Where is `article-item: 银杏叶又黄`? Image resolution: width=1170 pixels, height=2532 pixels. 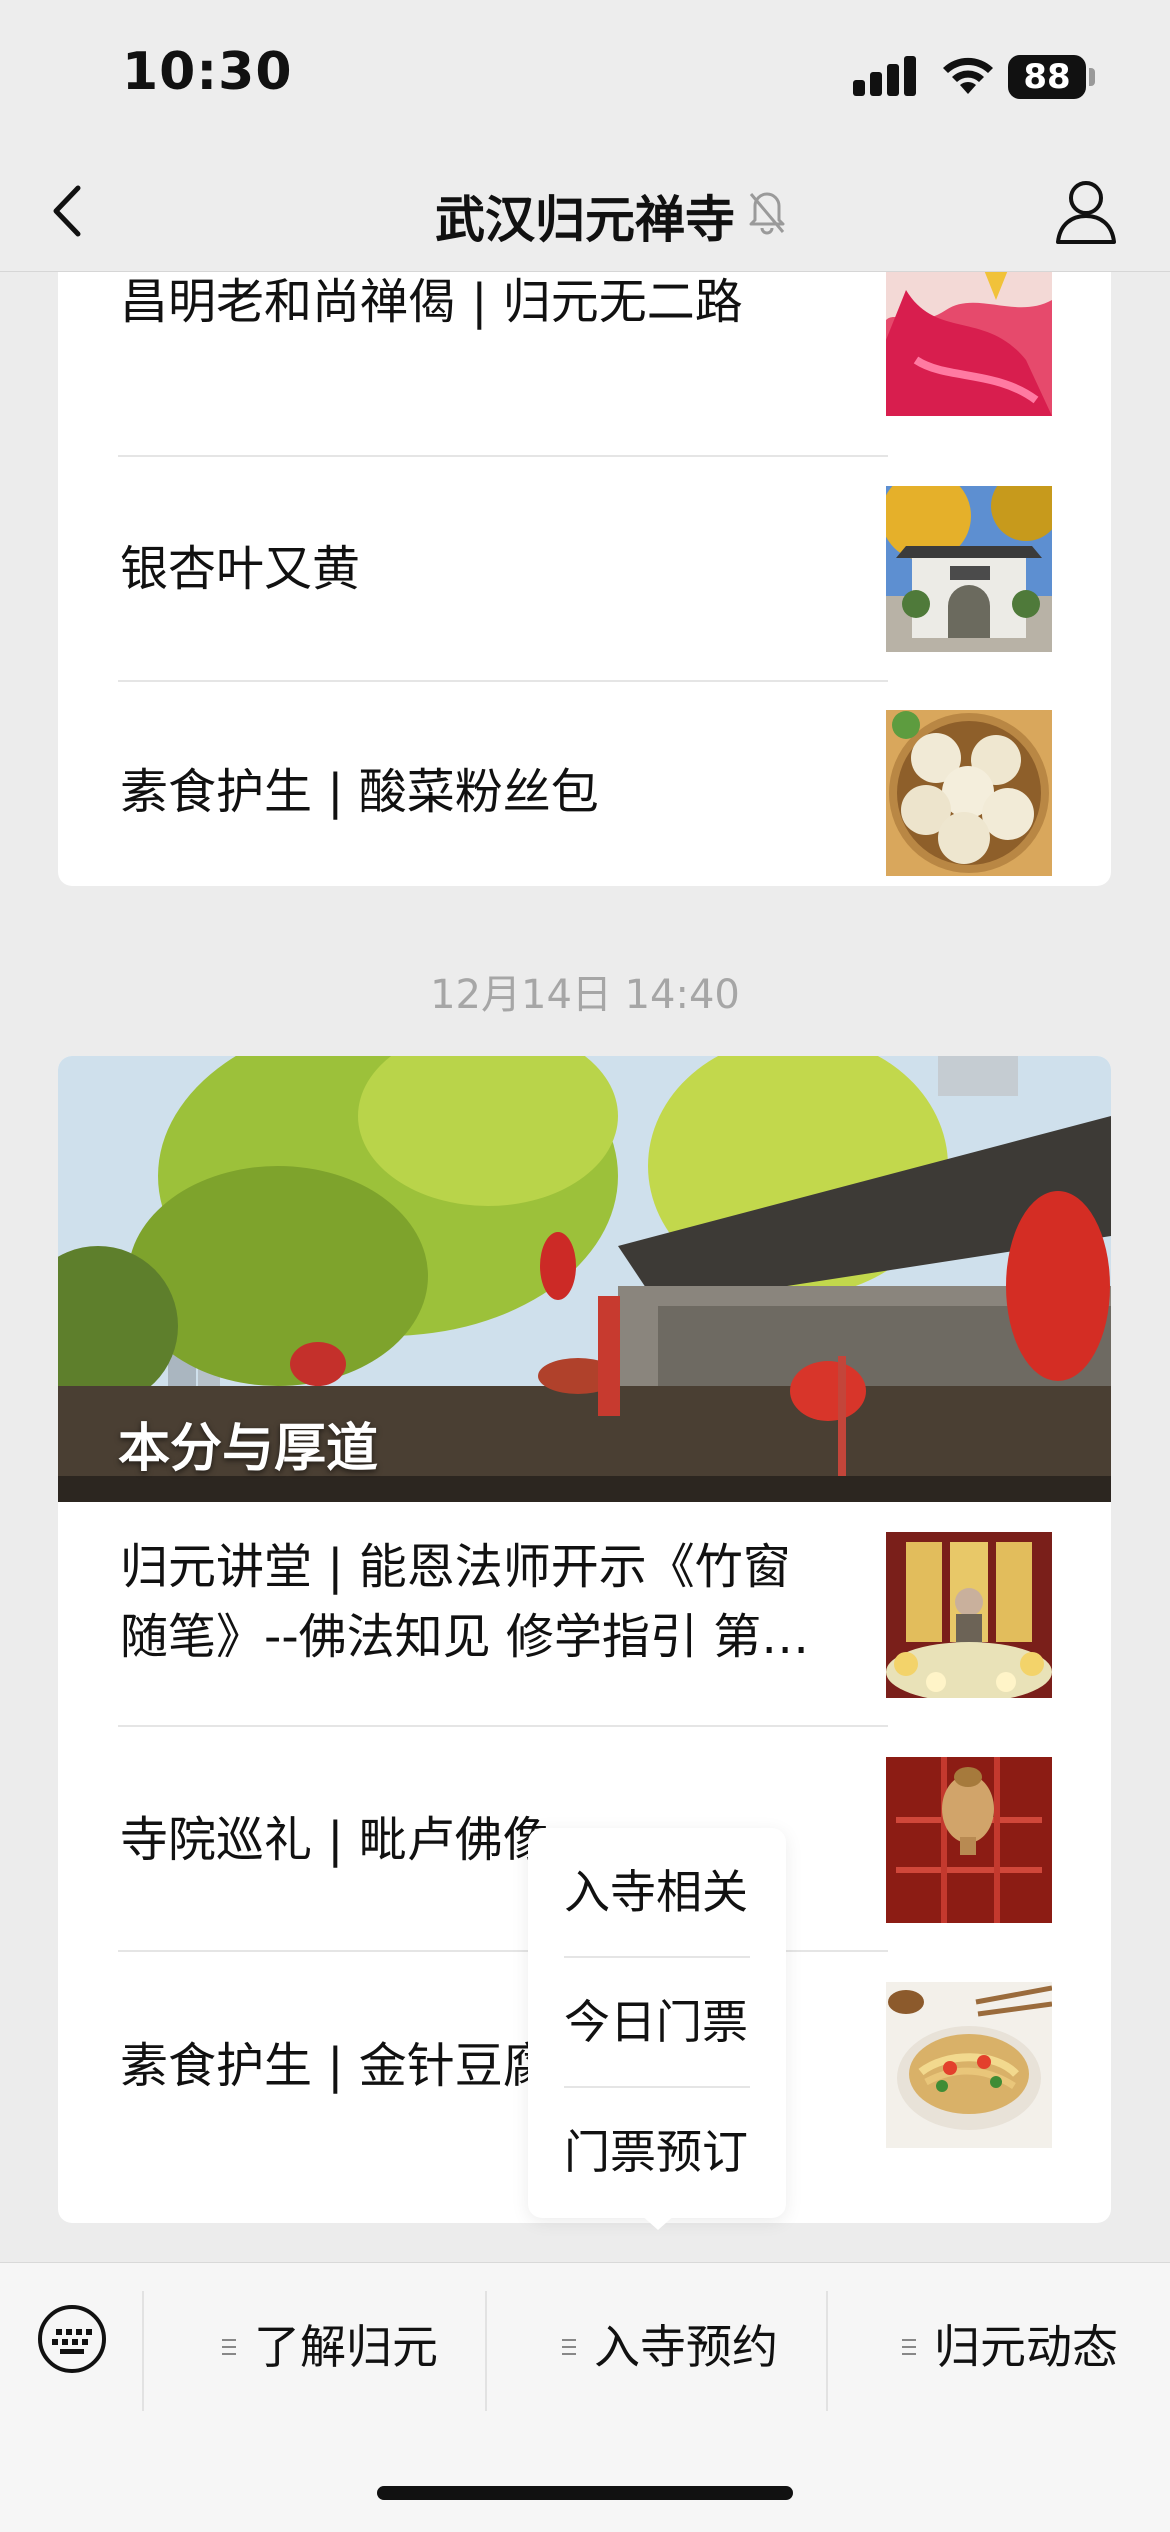 article-item: 银杏叶又黄 is located at coordinates (584, 569).